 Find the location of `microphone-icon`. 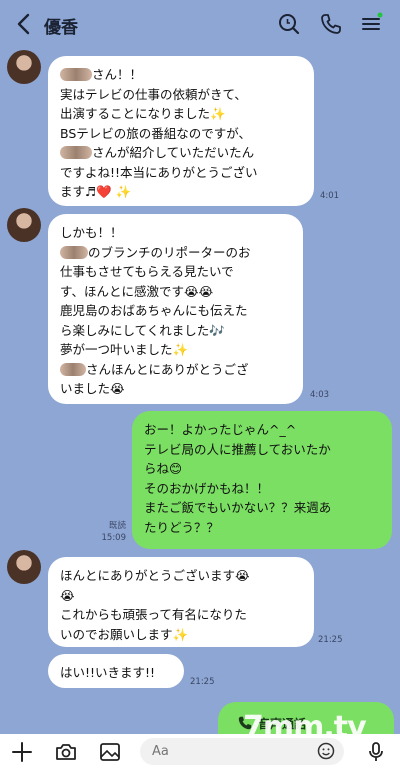

microphone-icon is located at coordinates (376, 752).